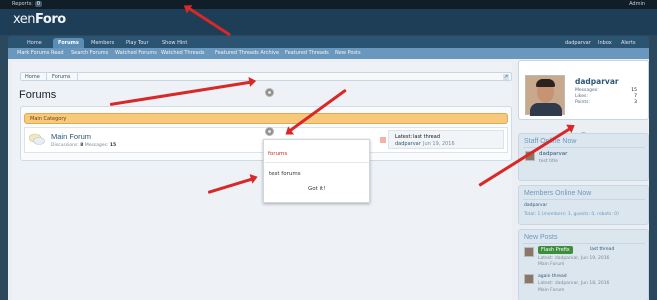 This screenshot has width=657, height=300. What do you see at coordinates (404, 137) in the screenshot?
I see `last-post-label: Latest:` at bounding box center [404, 137].